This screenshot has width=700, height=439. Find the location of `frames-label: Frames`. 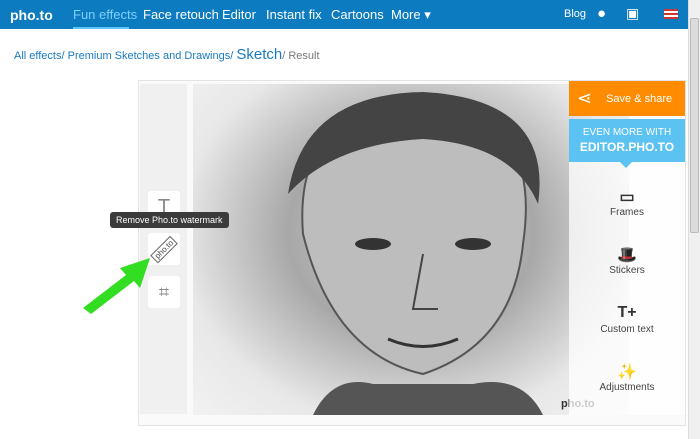

frames-label: Frames is located at coordinates (627, 212).